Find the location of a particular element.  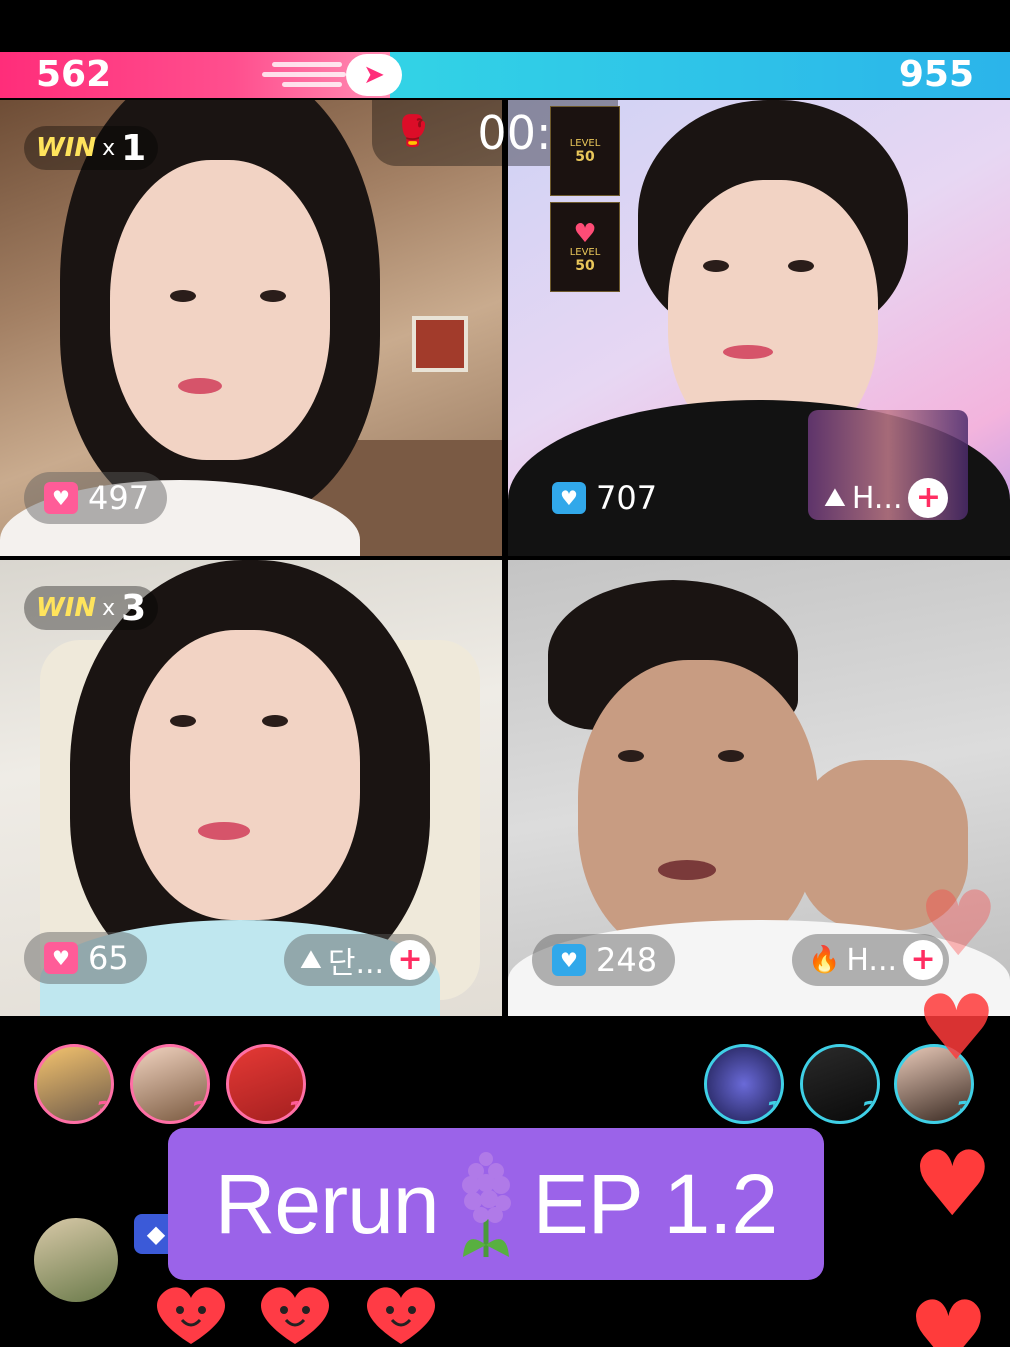

level-badge: LEVEL 50 is located at coordinates (585, 151).